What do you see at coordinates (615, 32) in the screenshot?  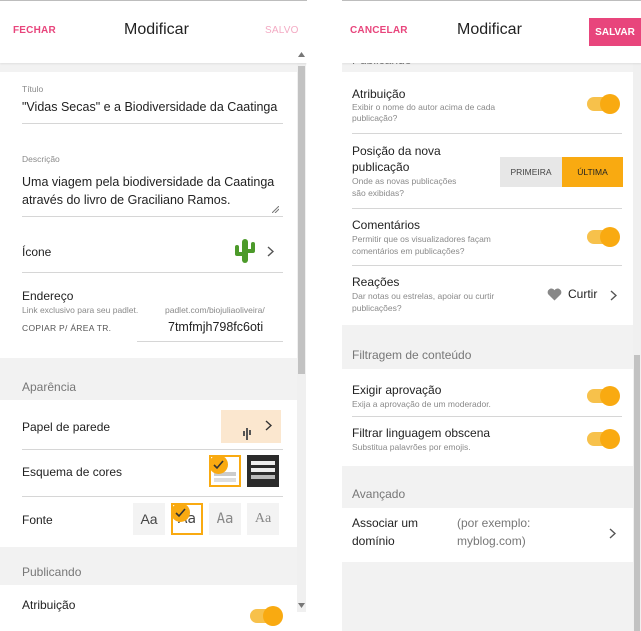 I see `save-button: SALVAR` at bounding box center [615, 32].